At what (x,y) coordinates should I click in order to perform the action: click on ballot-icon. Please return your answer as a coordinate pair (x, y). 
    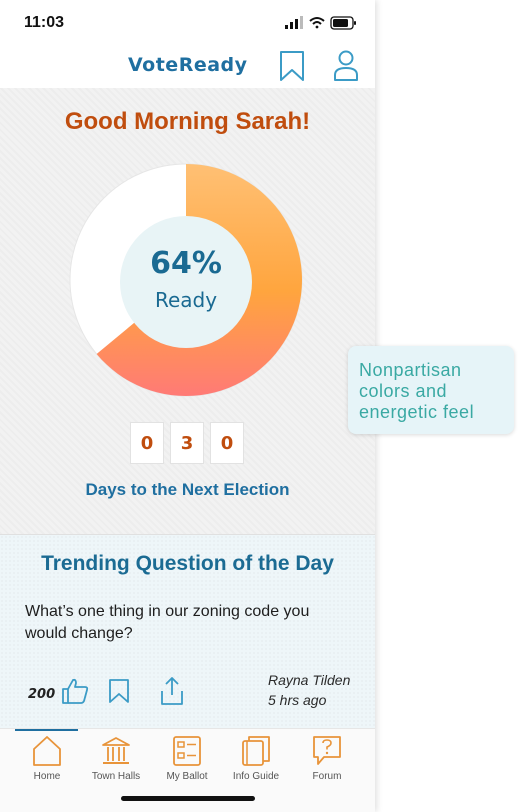
    Looking at the image, I should click on (187, 751).